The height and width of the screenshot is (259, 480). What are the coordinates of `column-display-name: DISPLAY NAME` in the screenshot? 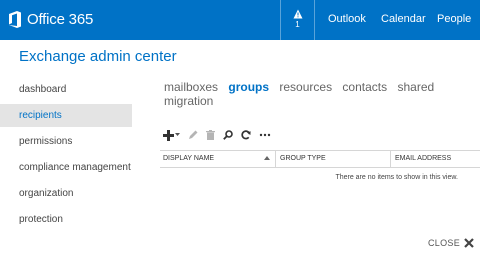 It's located at (217, 159).